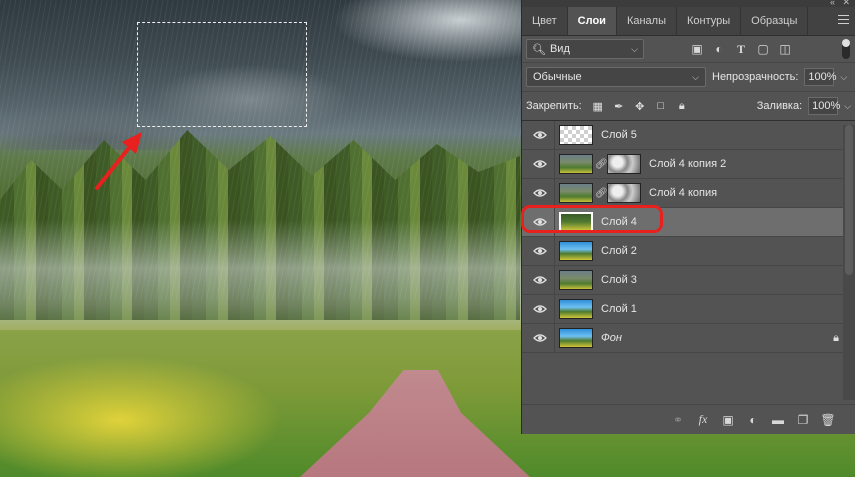 Image resolution: width=855 pixels, height=477 pixels. I want to click on lock-all-icon: 🔒︎, so click(682, 106).